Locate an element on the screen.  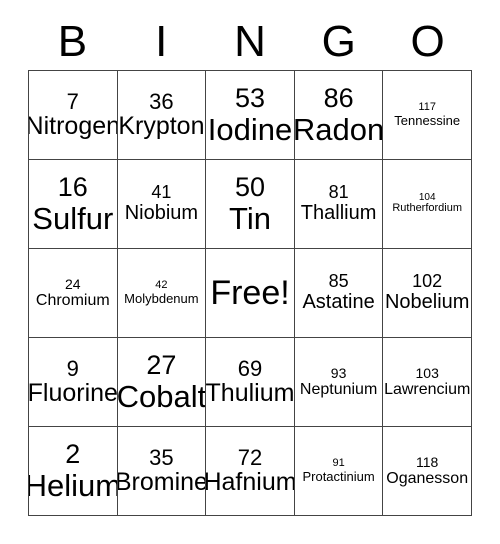
bingo-cell: 91 Protactinium is located at coordinates (339, 471).